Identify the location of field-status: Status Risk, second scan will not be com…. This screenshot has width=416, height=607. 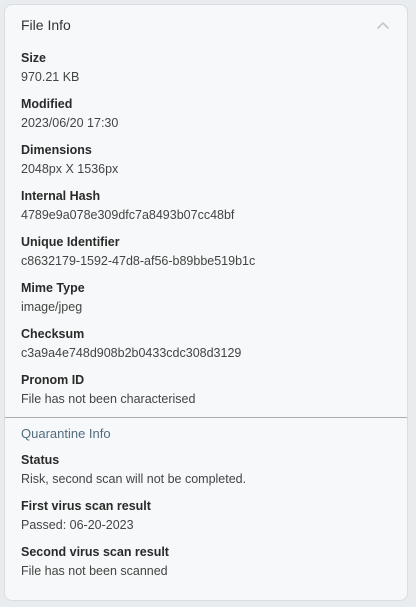
(206, 470).